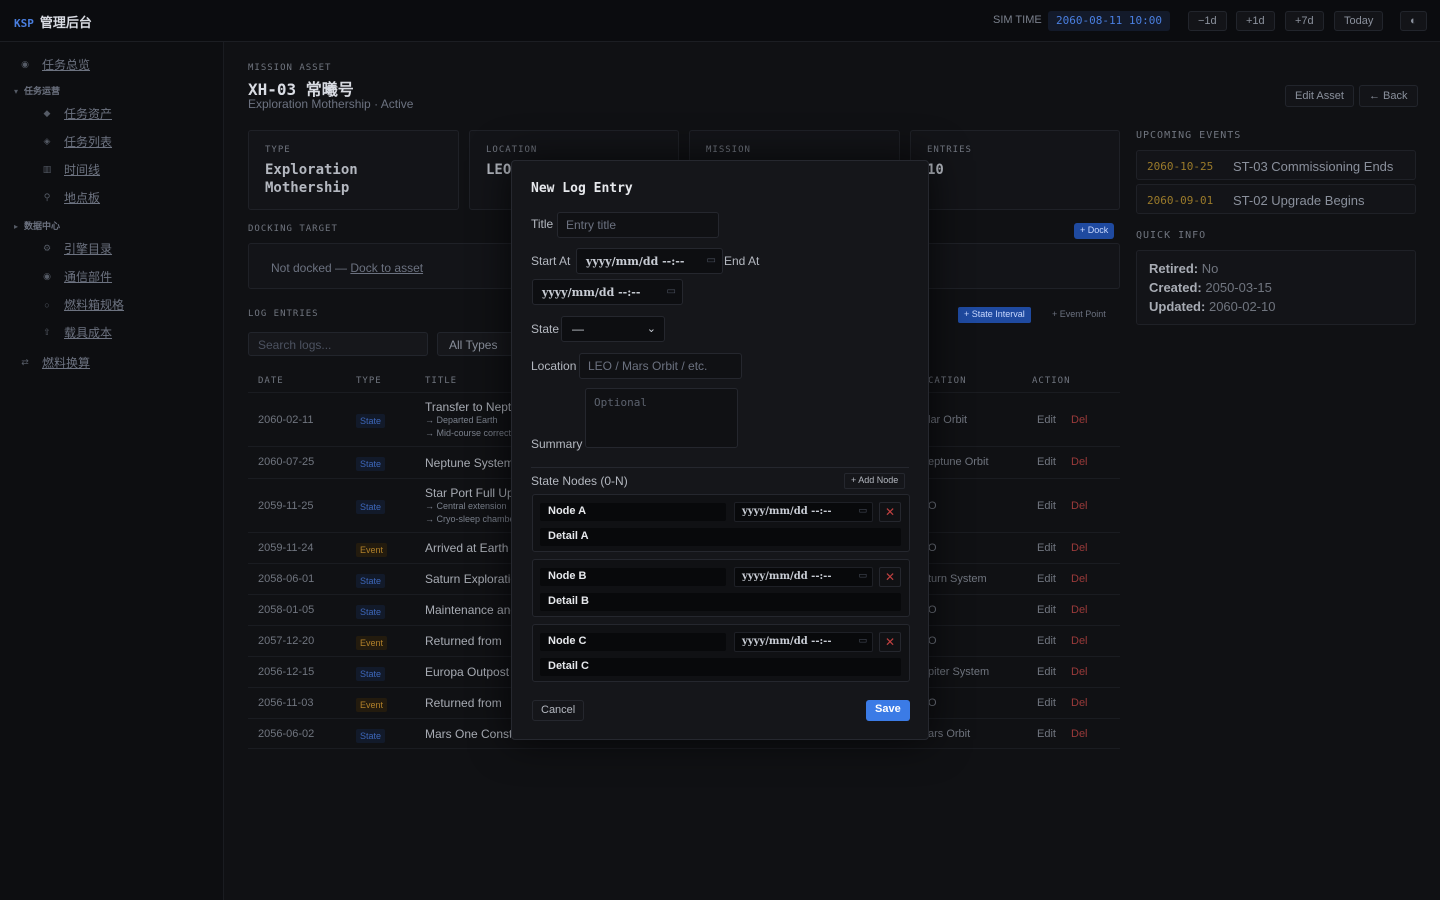 Image resolution: width=1440 pixels, height=900 pixels. What do you see at coordinates (1255, 21) in the screenshot?
I see `plus-1d-button: +1d` at bounding box center [1255, 21].